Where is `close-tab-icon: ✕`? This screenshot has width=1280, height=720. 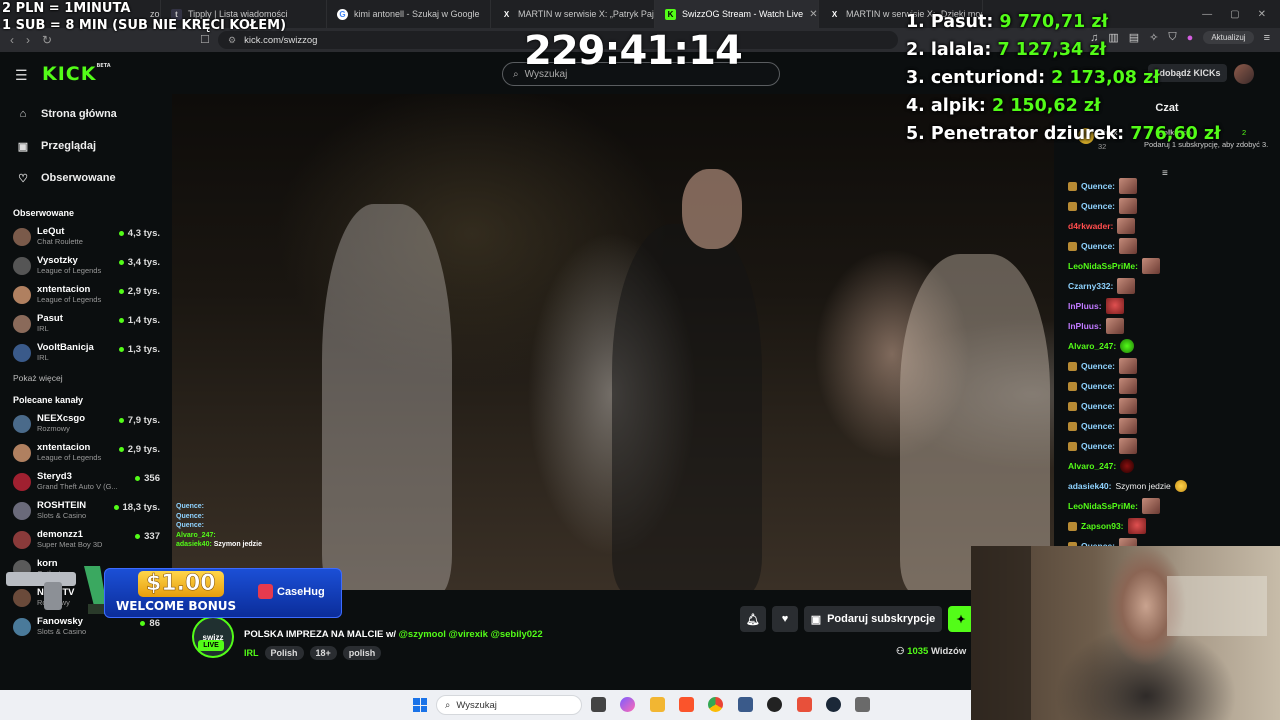 close-tab-icon: ✕ is located at coordinates (813, 14).